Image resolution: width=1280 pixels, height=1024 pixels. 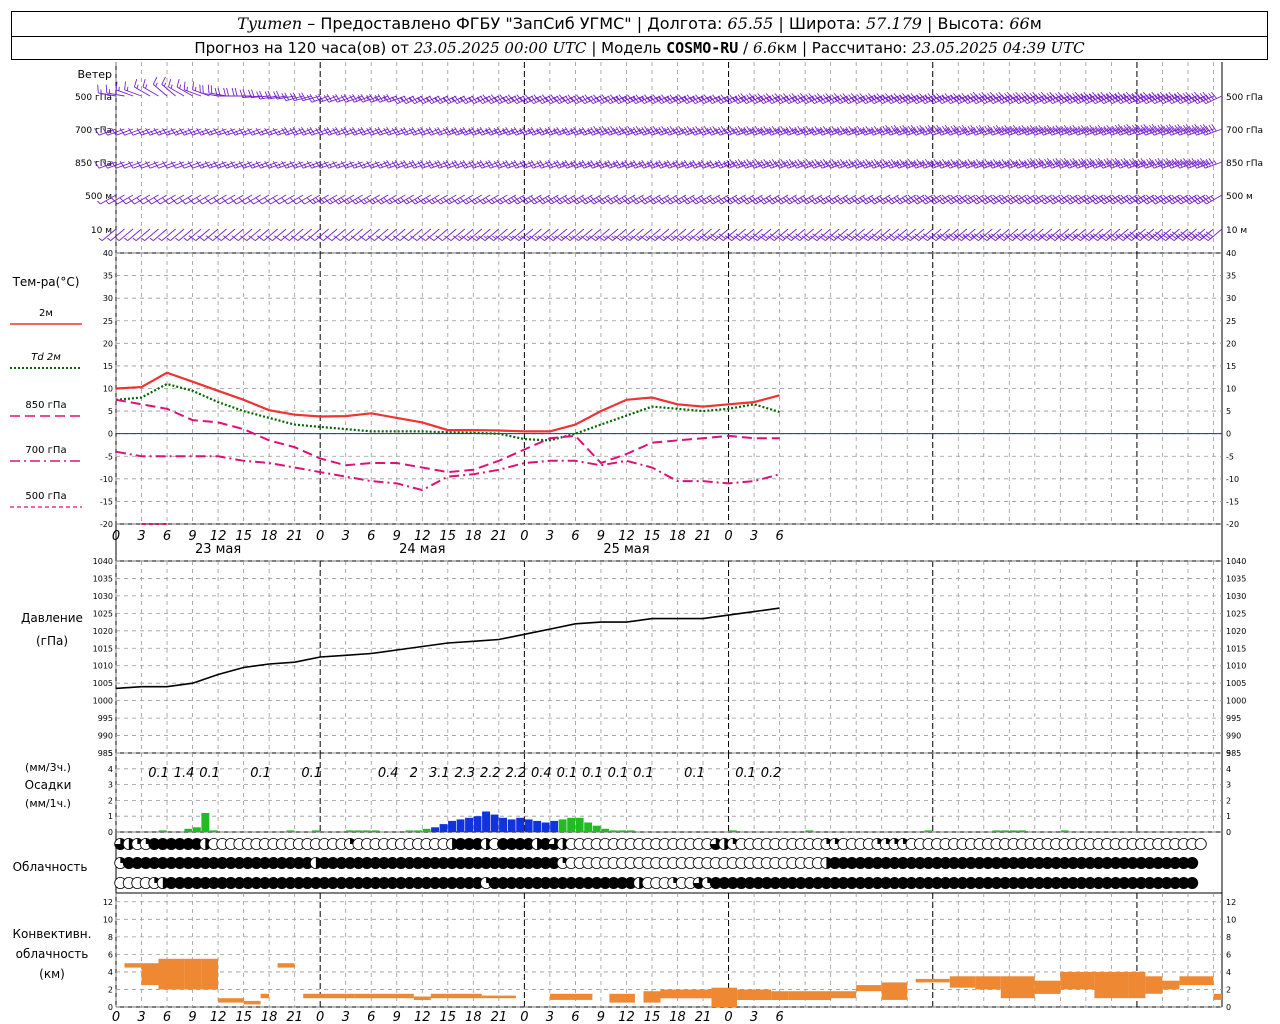 I want to click on conv-xtick: 9, so click(x=397, y=1017).